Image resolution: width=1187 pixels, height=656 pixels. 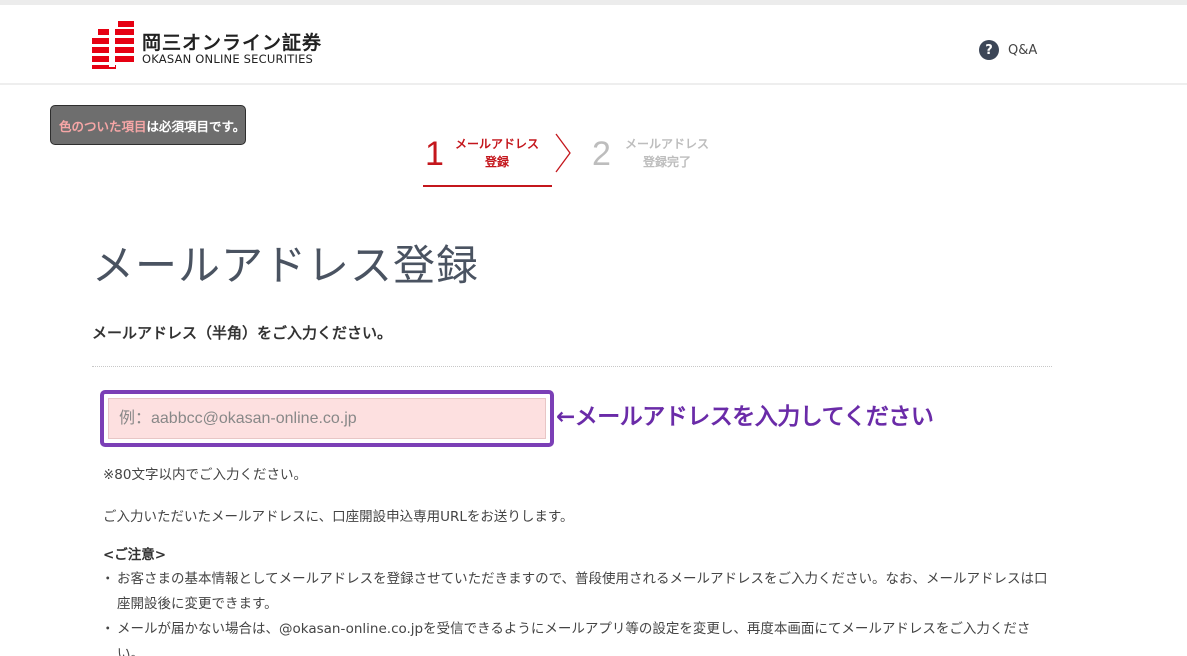 I want to click on logo-japanese-name: 岡三オンライン証券, so click(x=232, y=43).